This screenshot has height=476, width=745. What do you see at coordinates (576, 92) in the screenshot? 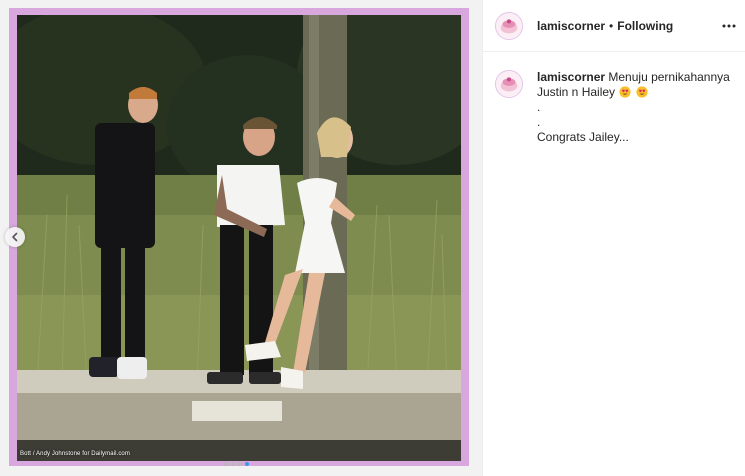
I see `caption-line-2: Justin n Hailey` at bounding box center [576, 92].